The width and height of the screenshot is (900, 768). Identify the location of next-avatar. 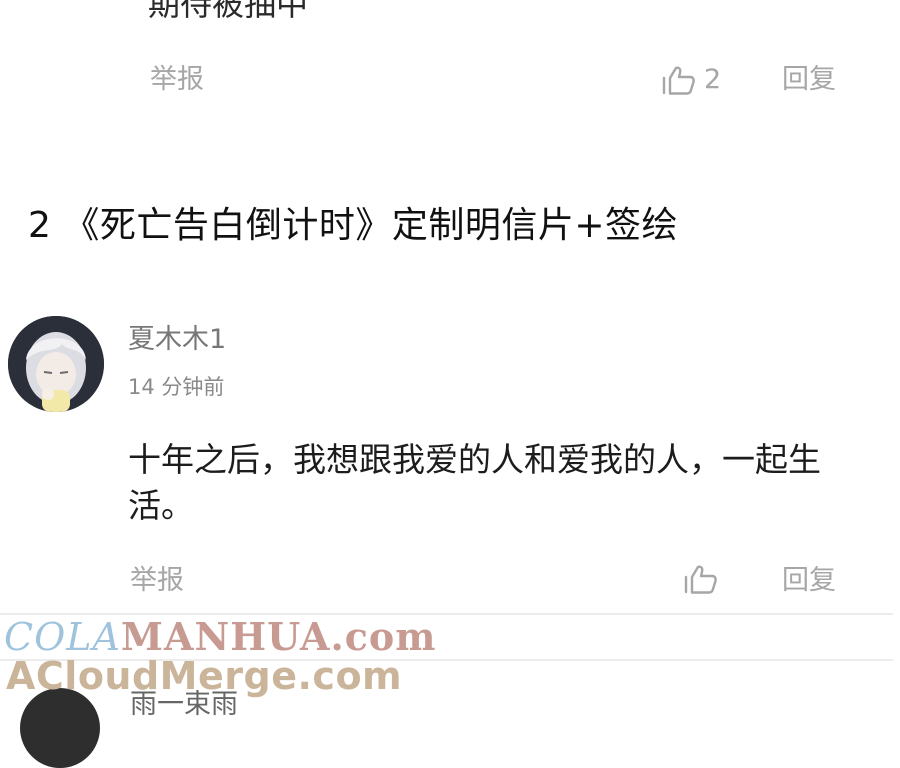
(60, 728).